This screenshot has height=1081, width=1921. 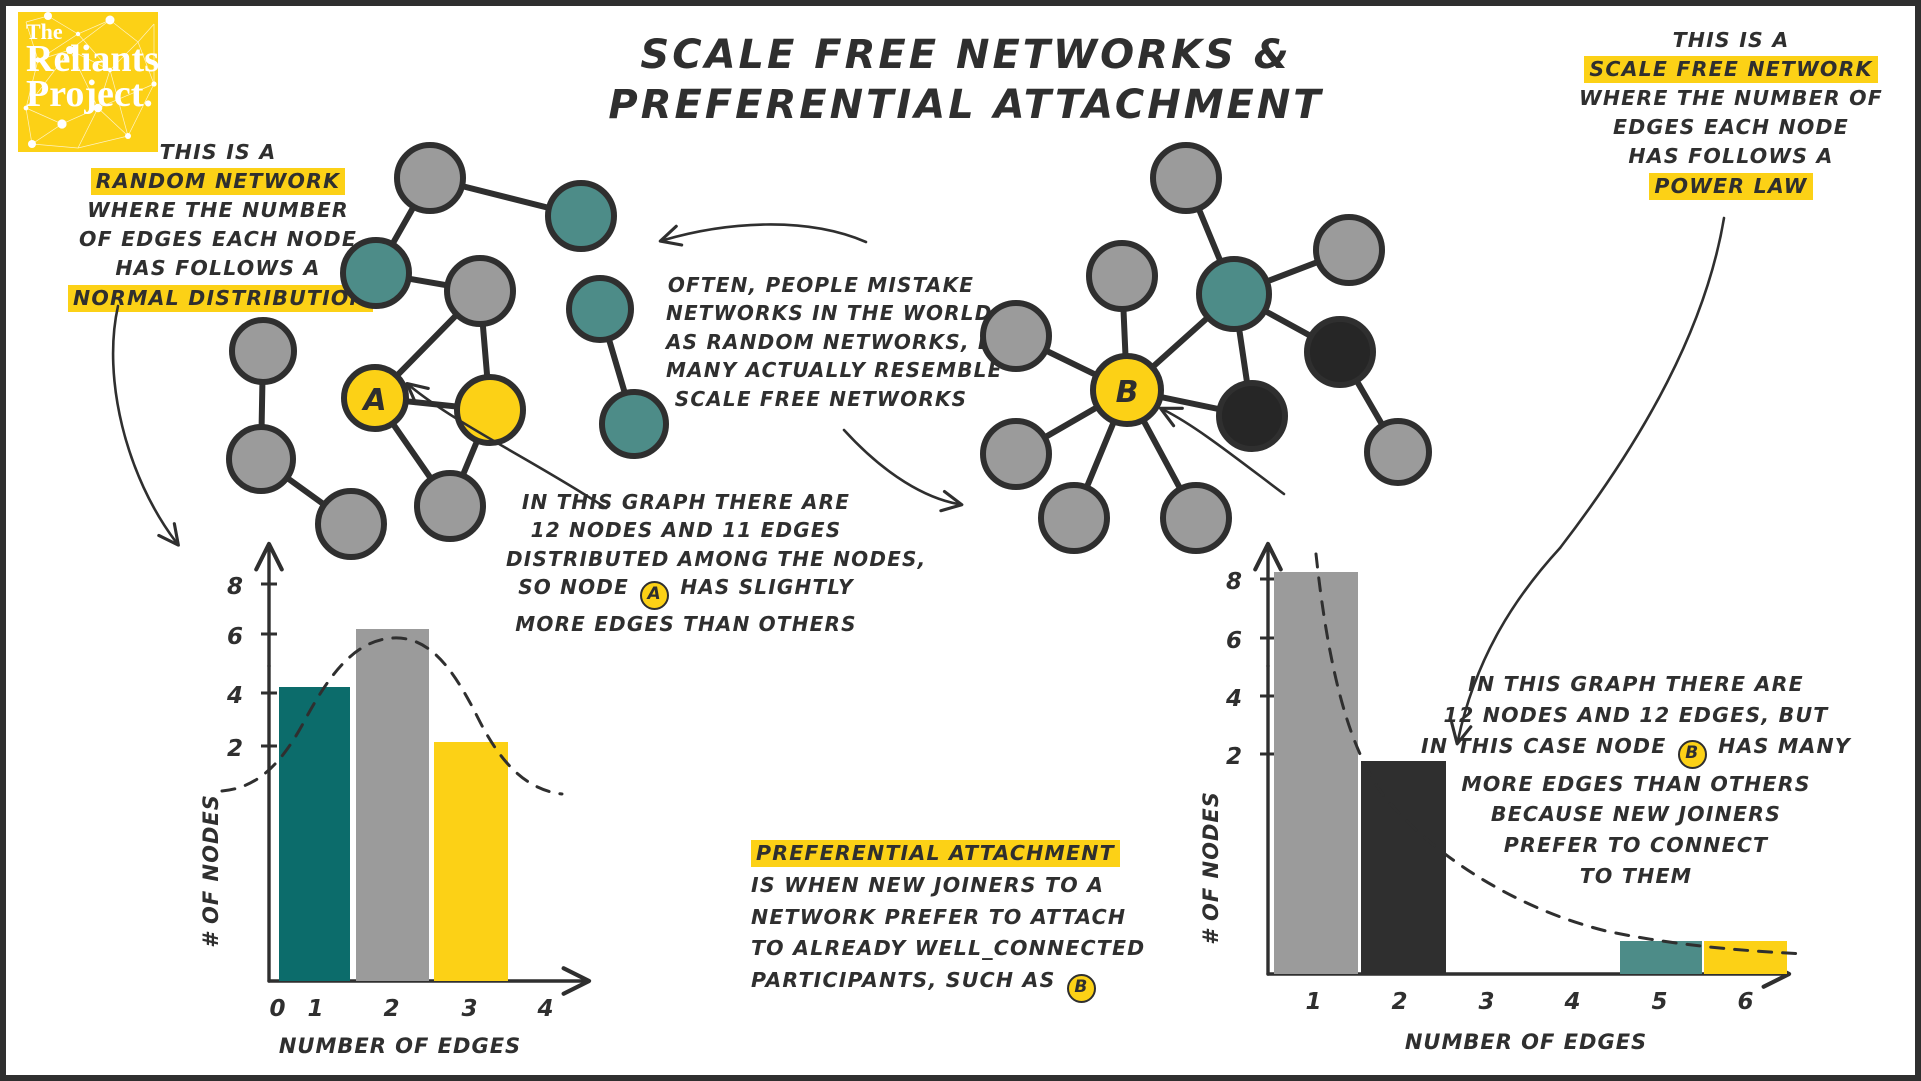 I want to click on ann-left-line-5: HAS FOLLOWS A, so click(x=218, y=268).